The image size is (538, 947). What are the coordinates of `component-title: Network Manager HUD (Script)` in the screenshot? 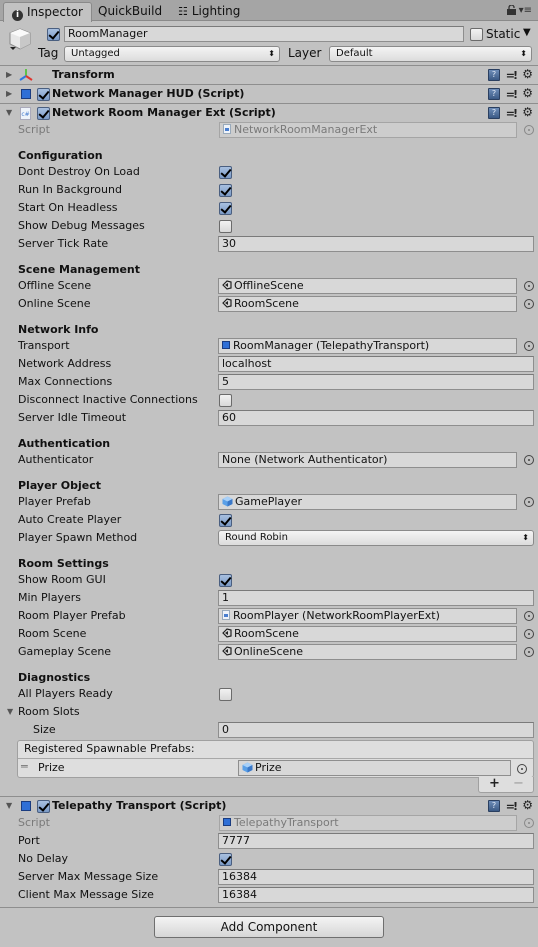 It's located at (148, 93).